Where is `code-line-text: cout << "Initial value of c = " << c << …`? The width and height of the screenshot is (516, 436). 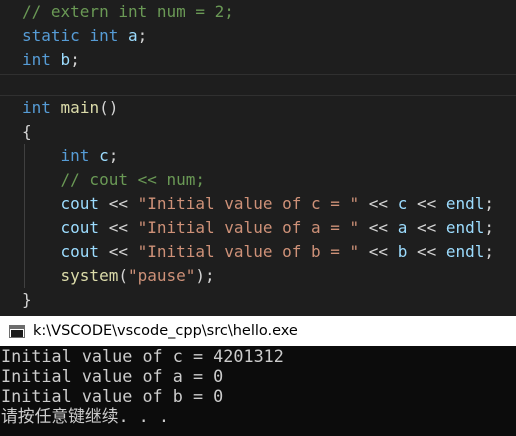
code-line-text: cout << "Initial value of c = " << c << … is located at coordinates (258, 204).